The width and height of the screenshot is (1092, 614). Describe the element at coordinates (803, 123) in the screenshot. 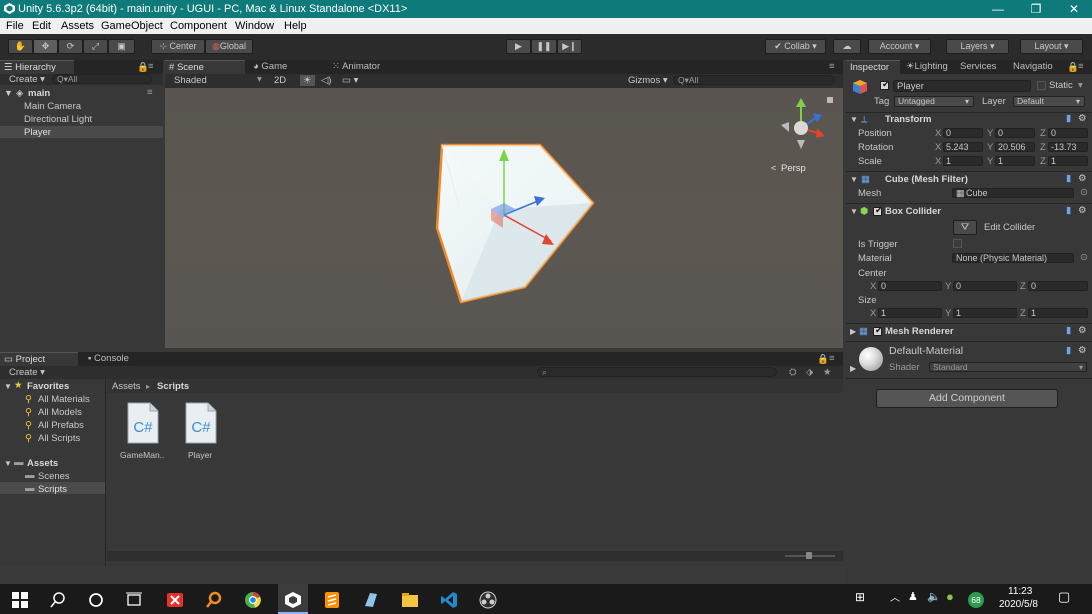

I see `orientation-gizmo` at that location.